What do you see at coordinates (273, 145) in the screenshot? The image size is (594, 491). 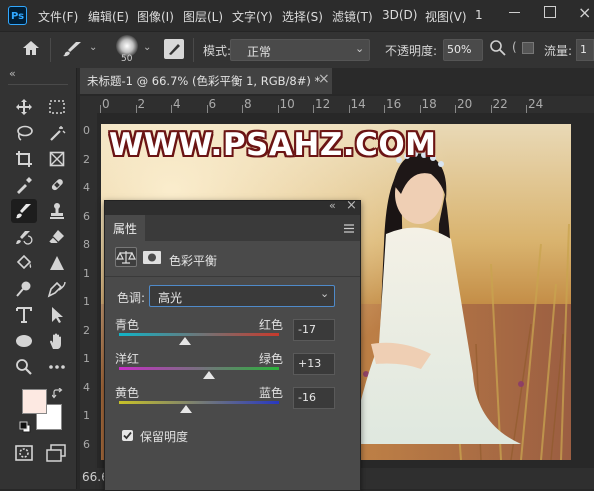 I see `watermark-text: WWW.PSAHZ.COM` at bounding box center [273, 145].